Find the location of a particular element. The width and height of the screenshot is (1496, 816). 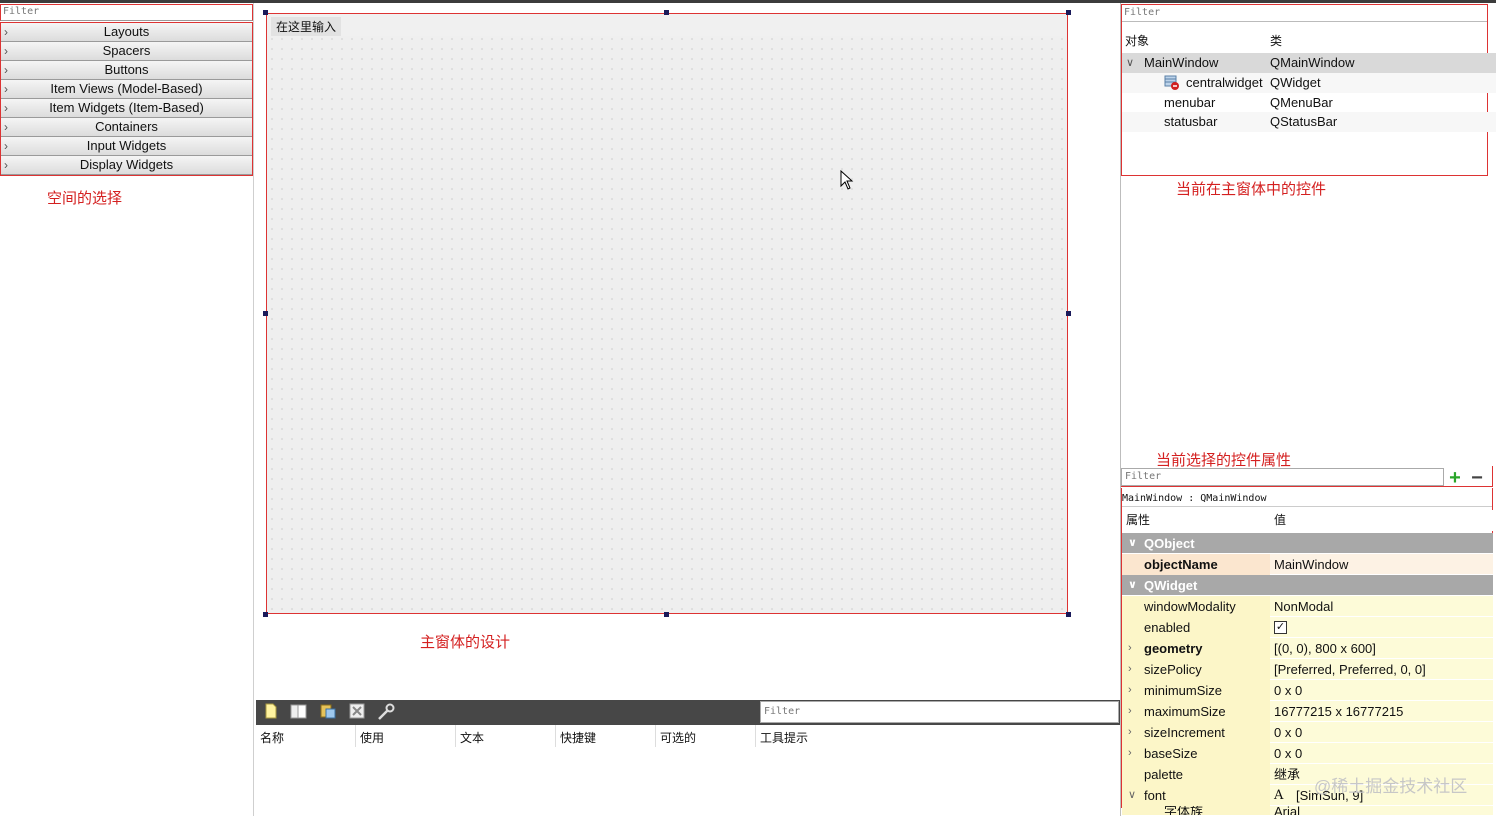

column-header-text: 文本 is located at coordinates (472, 737).